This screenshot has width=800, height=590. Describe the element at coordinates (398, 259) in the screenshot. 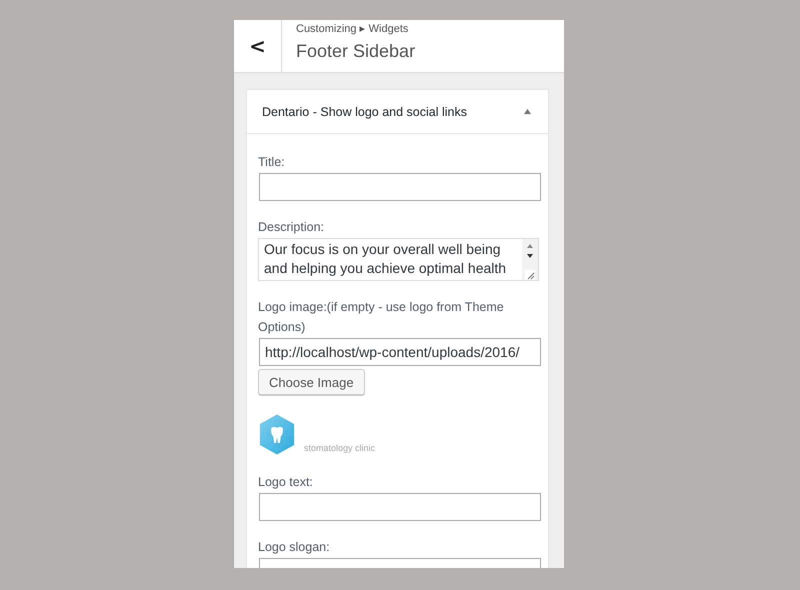

I see `text-area: Our focus is on your overall well being and helping you achieve optimal health` at that location.